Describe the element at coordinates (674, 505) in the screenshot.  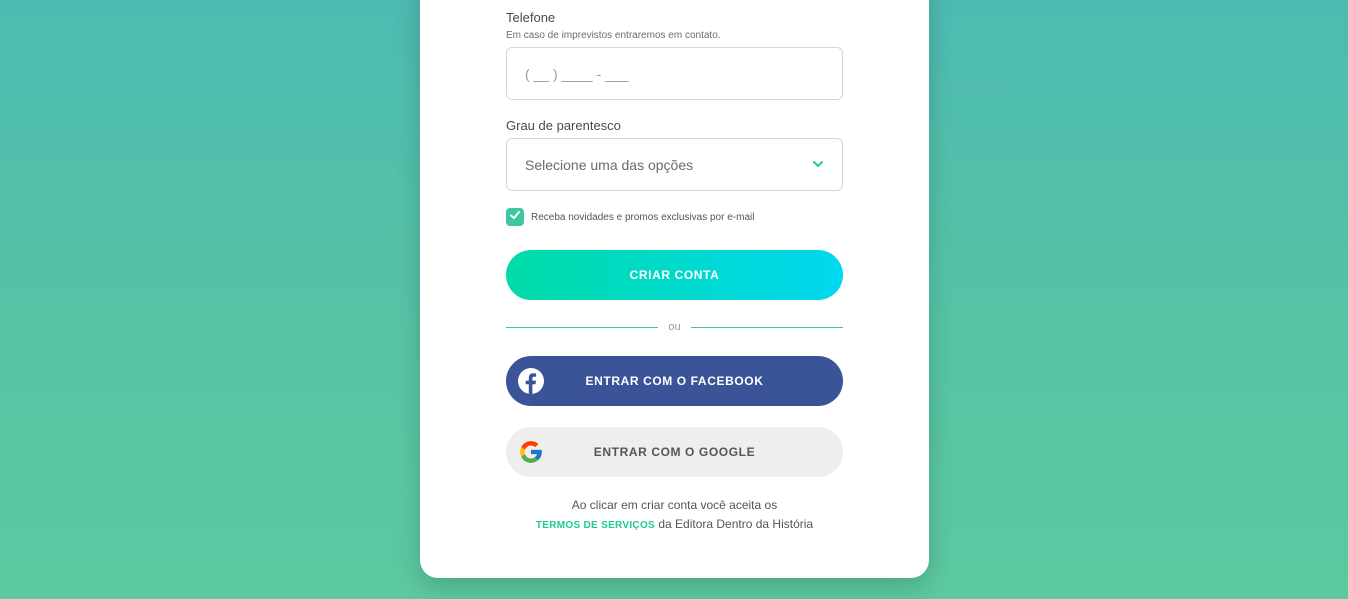
I see `terms-line-1: Ao clicar em criar conta você aceita os` at that location.